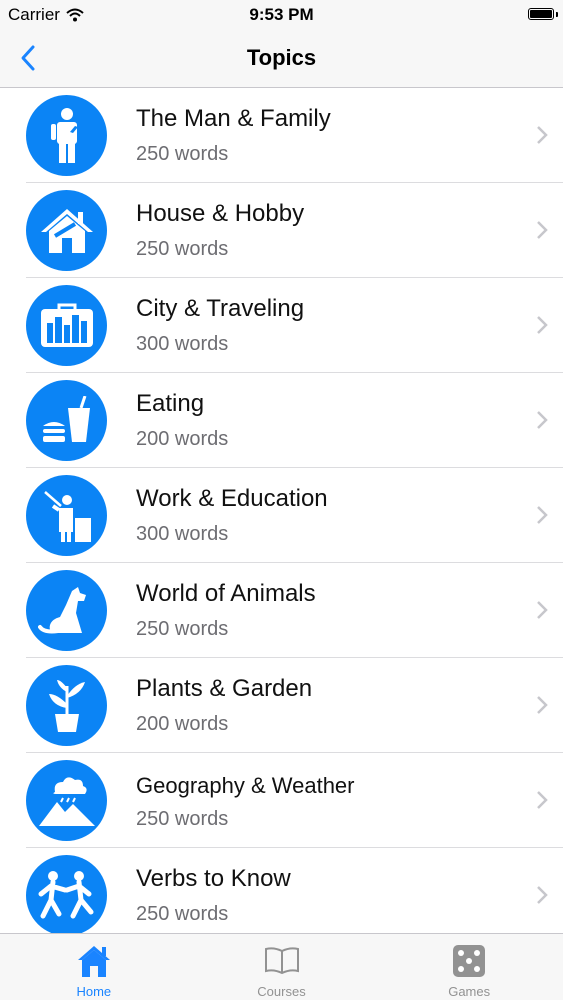  I want to click on tab-home: Home, so click(94, 967).